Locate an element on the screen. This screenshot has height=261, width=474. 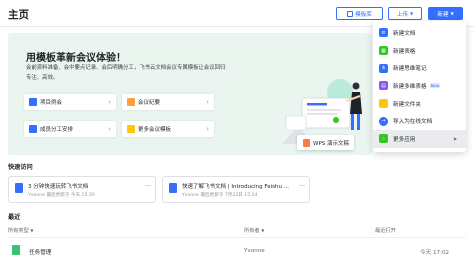
page-title: 主页 is located at coordinates (18, 15).